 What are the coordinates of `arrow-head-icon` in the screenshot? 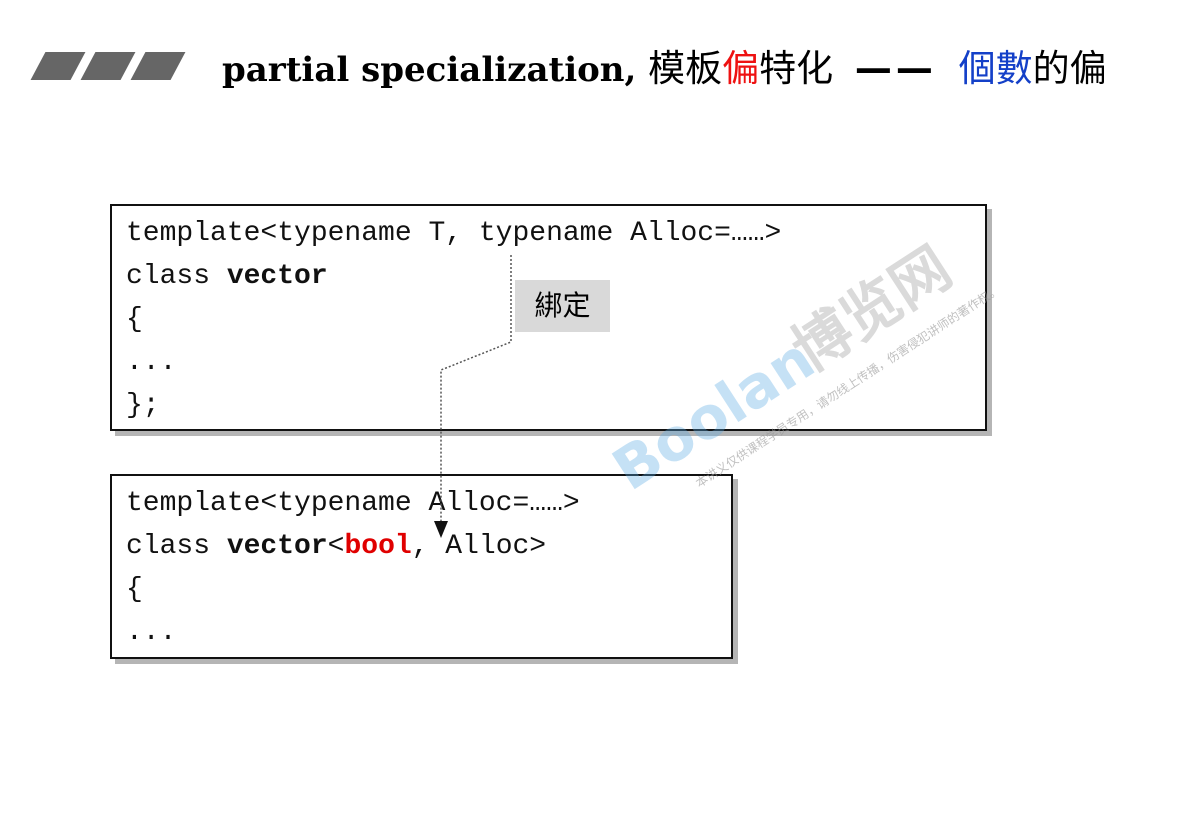 It's located at (441, 529).